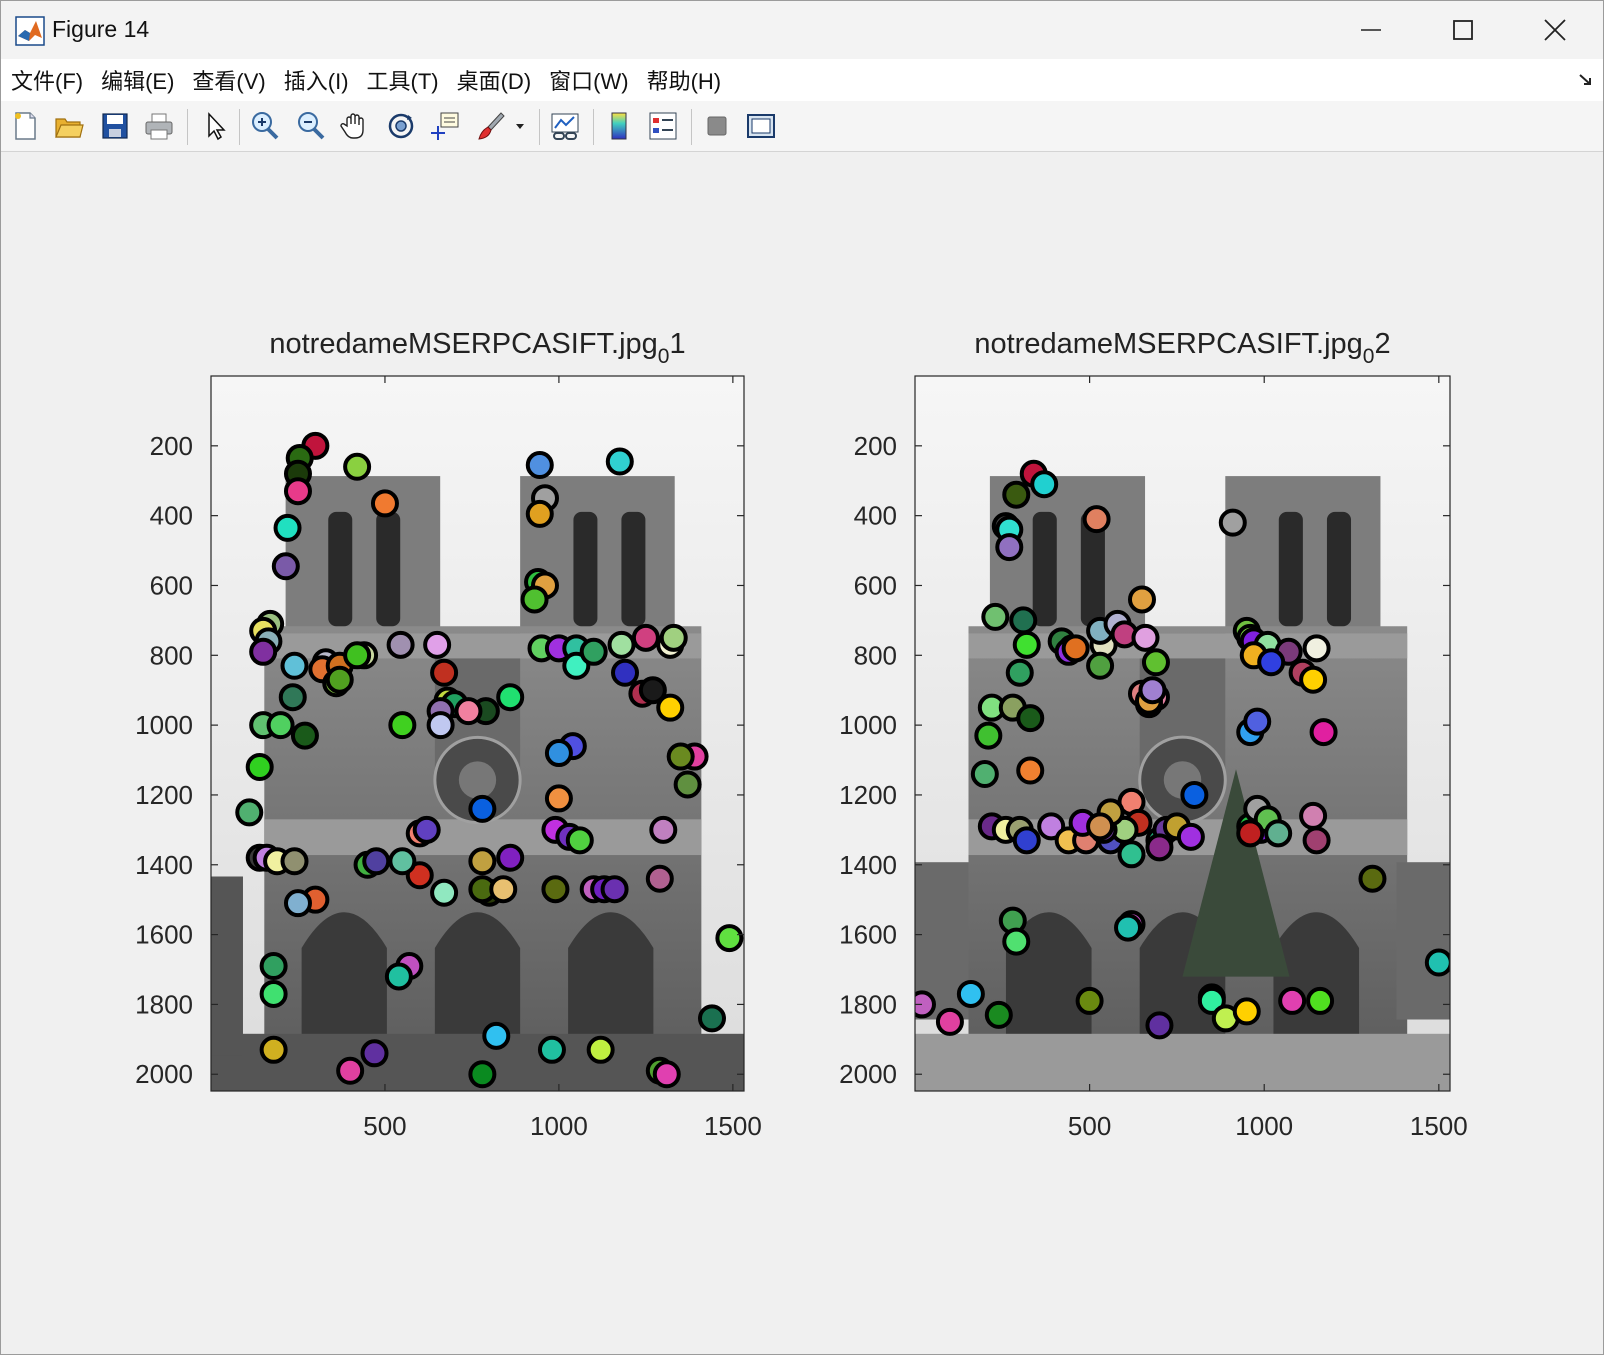  I want to click on select-button, so click(215, 126).